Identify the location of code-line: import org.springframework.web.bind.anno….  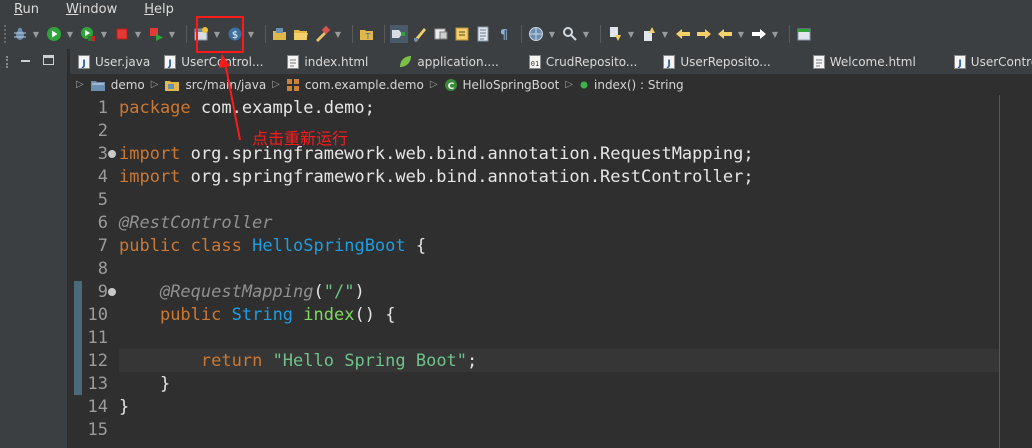
(436, 154).